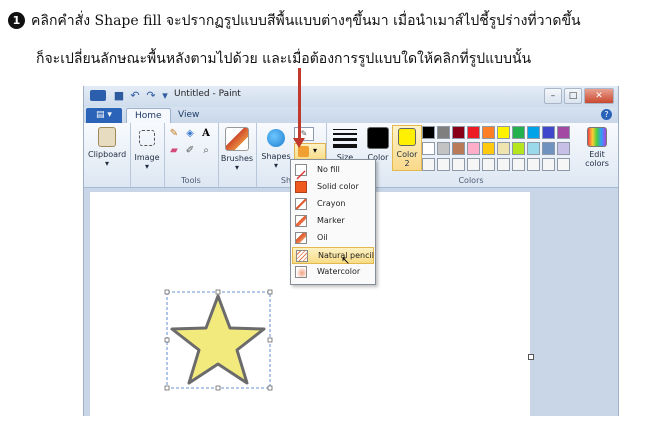  What do you see at coordinates (188, 115) in the screenshot?
I see `tab-view: View` at bounding box center [188, 115].